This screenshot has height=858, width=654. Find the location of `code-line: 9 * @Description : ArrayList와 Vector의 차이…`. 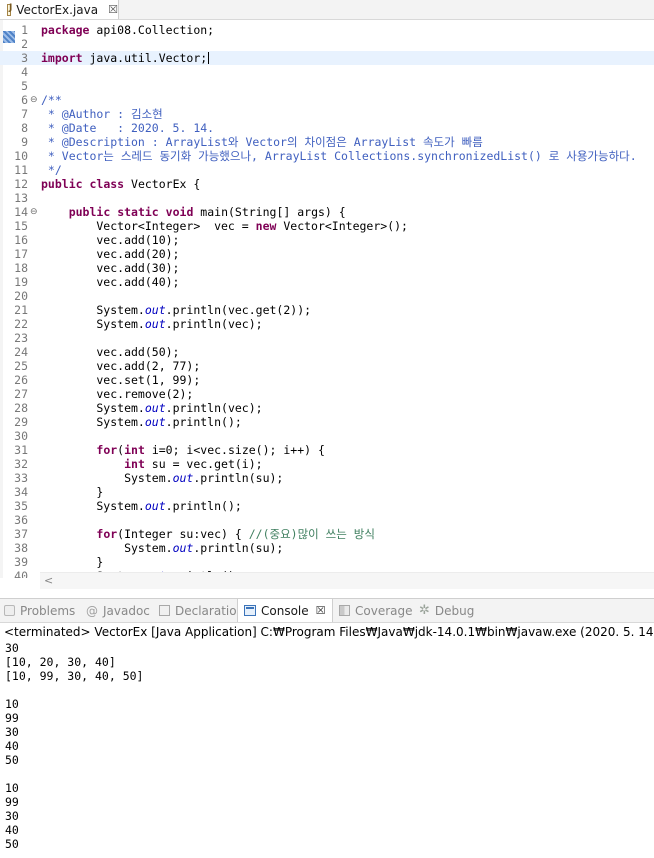

code-line: 9 * @Description : ArrayList와 Vector의 차이… is located at coordinates (327, 142).